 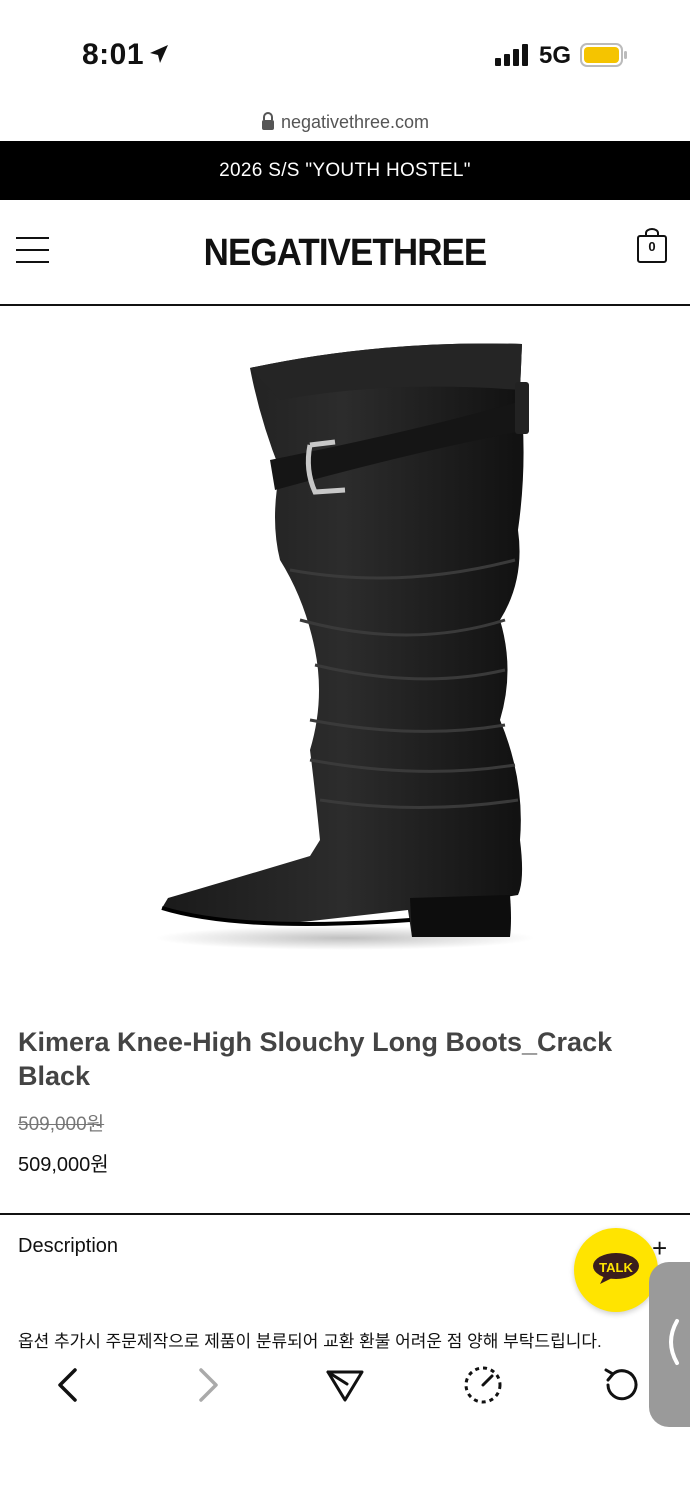 What do you see at coordinates (483, 1385) in the screenshot?
I see `speed-icon` at bounding box center [483, 1385].